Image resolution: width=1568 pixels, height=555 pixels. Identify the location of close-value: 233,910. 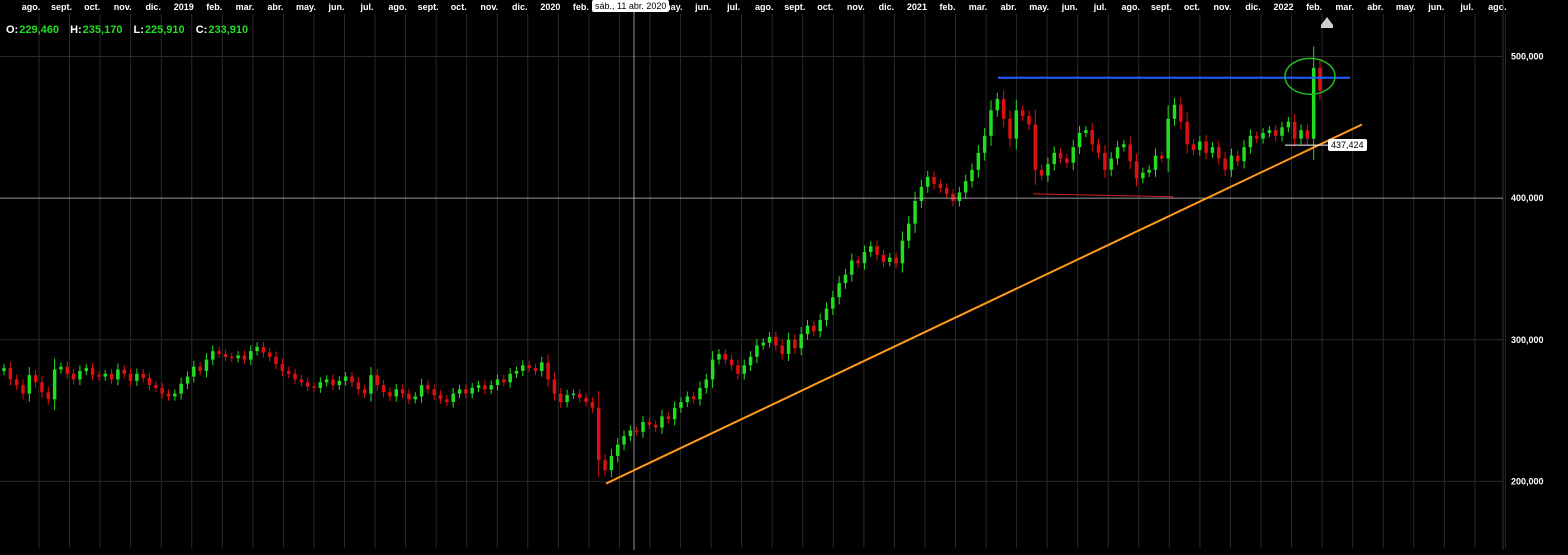
(228, 30).